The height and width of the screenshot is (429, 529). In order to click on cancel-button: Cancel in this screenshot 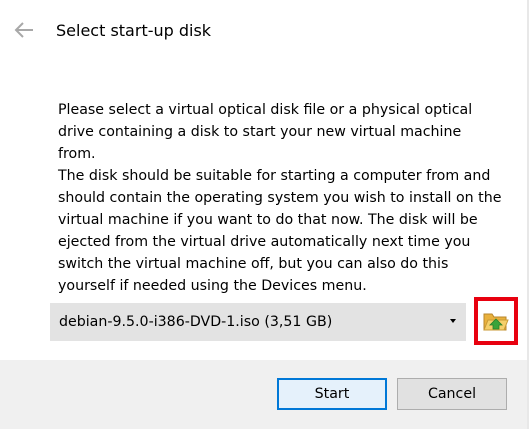, I will do `click(452, 394)`.